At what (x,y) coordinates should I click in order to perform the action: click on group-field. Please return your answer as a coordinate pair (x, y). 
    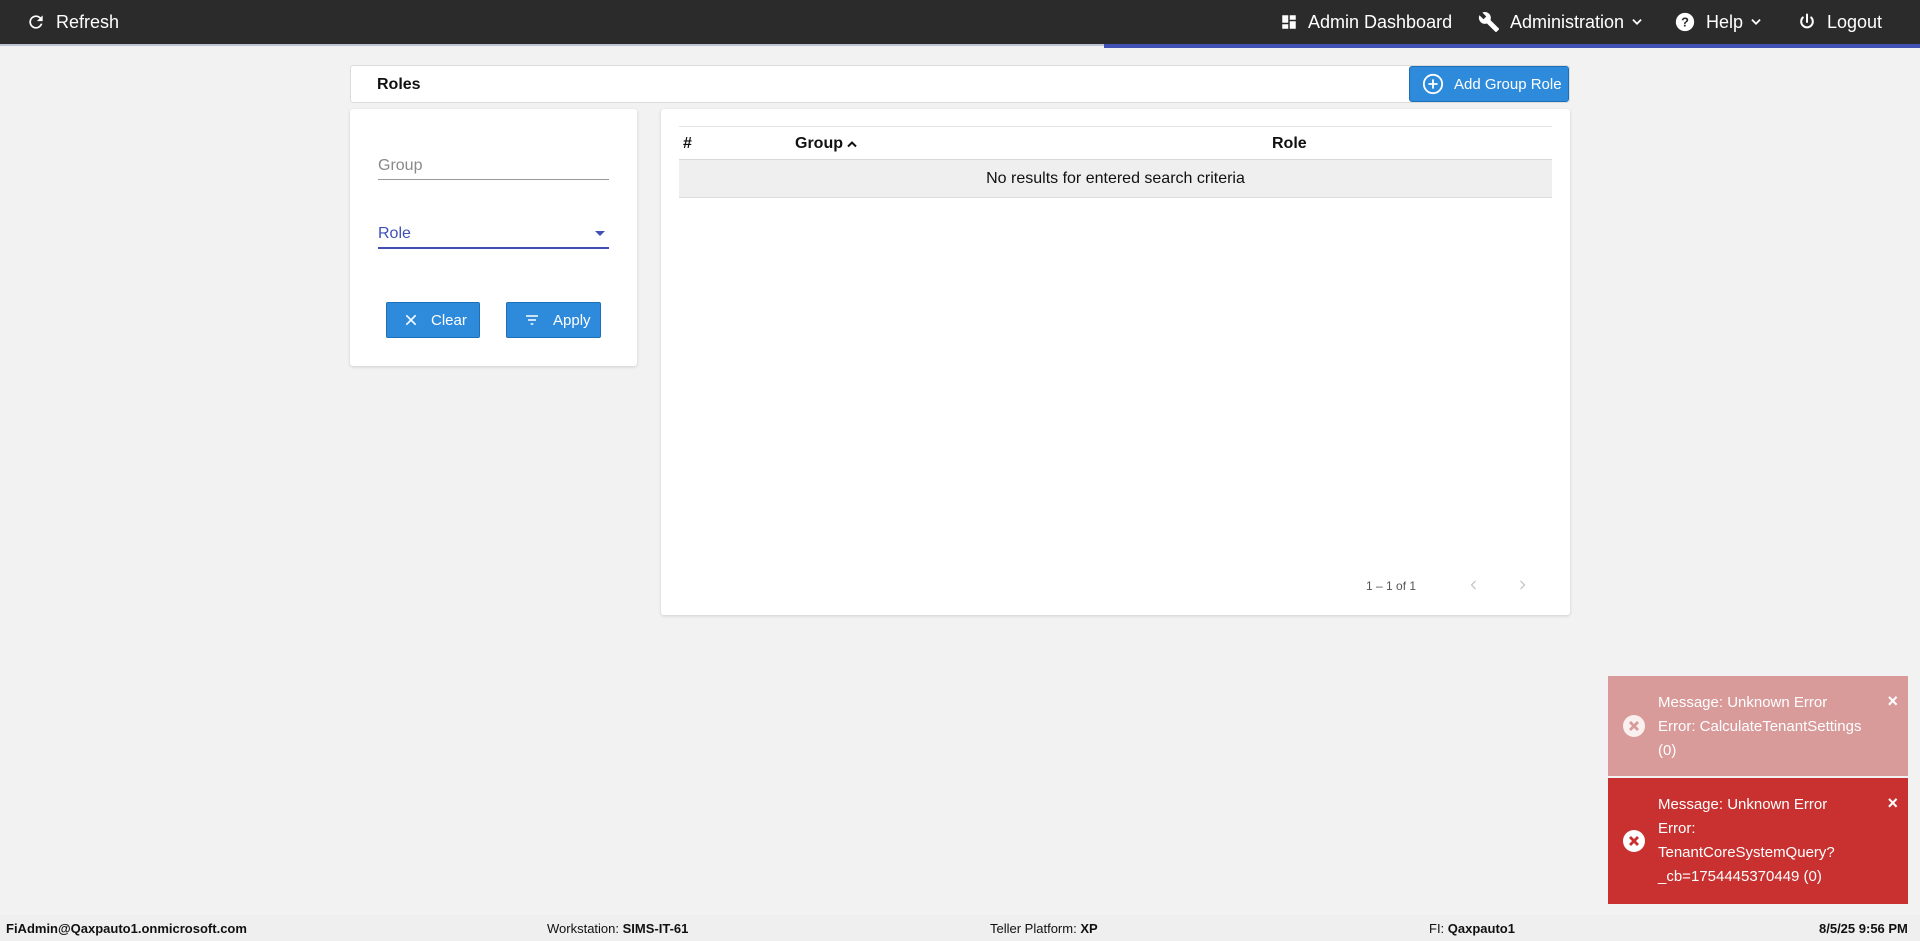
    Looking at the image, I should click on (493, 168).